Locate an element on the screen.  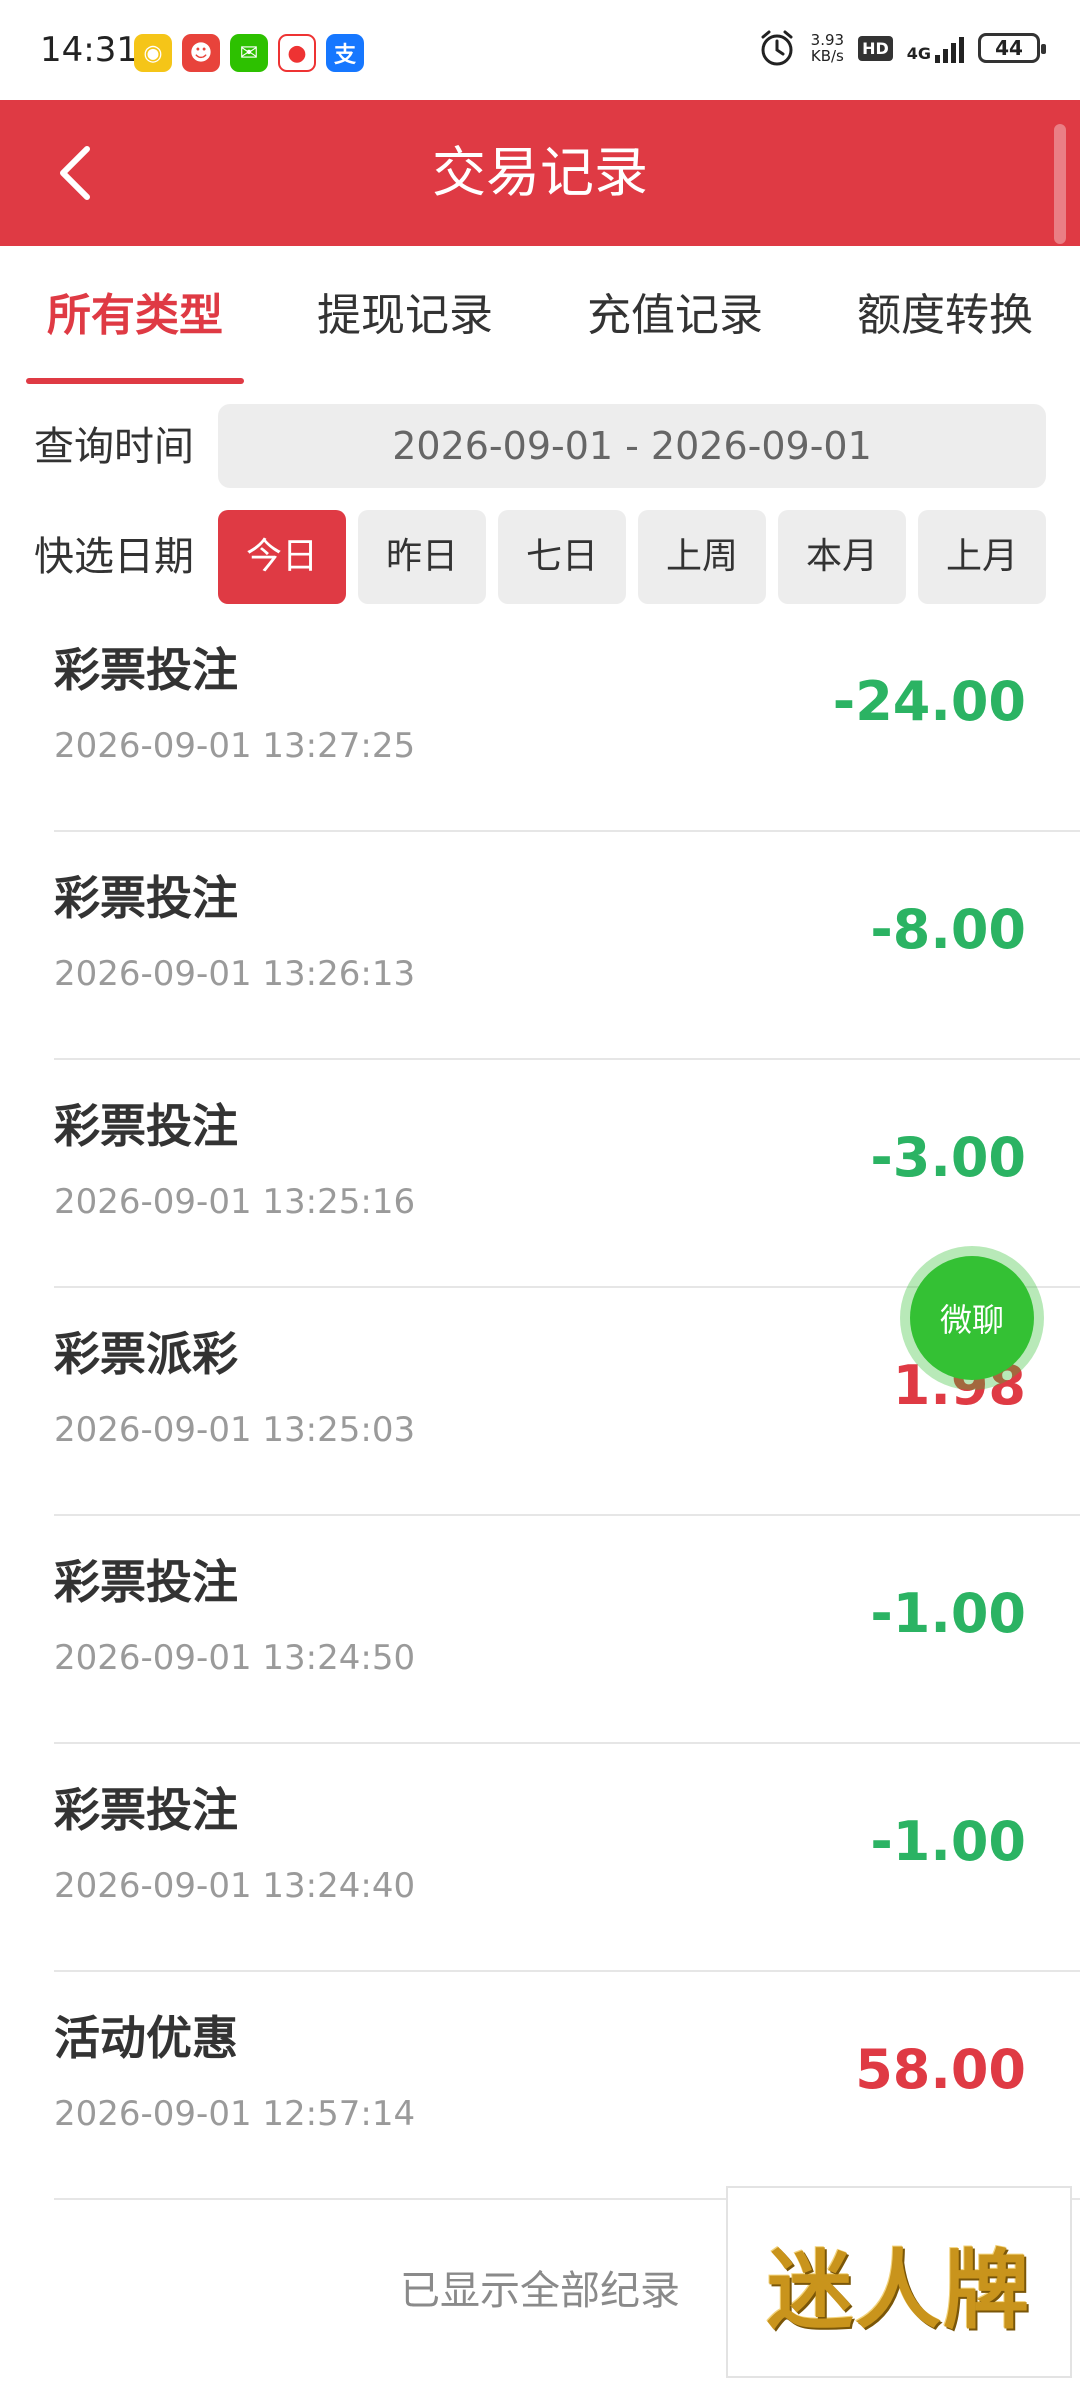
transaction-time: 2026-09-01 13:26:13 is located at coordinates (235, 974).